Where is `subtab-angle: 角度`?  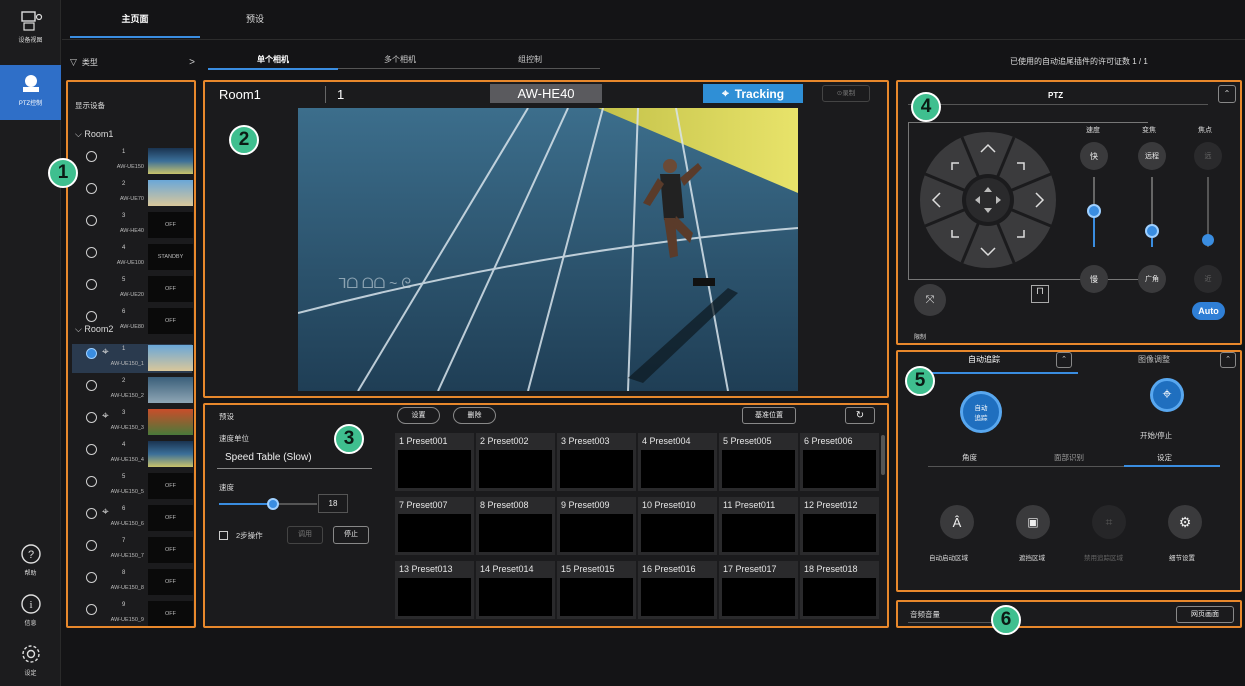
subtab-angle: 角度 is located at coordinates (969, 457).